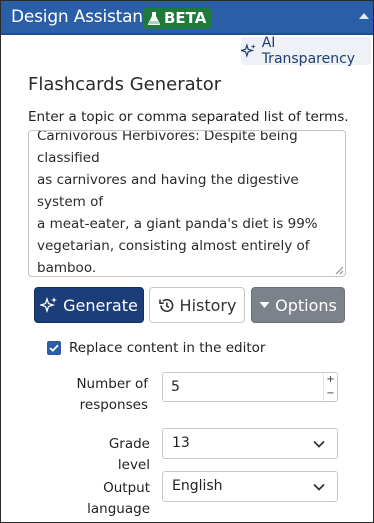 This screenshot has width=374, height=523. I want to click on checkmark-icon, so click(54, 348).